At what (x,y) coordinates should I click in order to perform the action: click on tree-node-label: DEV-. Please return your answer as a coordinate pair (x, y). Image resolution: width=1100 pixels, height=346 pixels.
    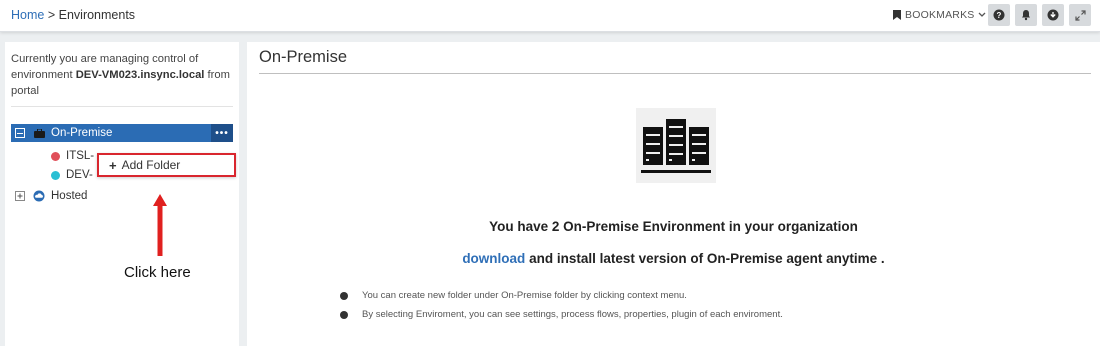
    Looking at the image, I should click on (79, 175).